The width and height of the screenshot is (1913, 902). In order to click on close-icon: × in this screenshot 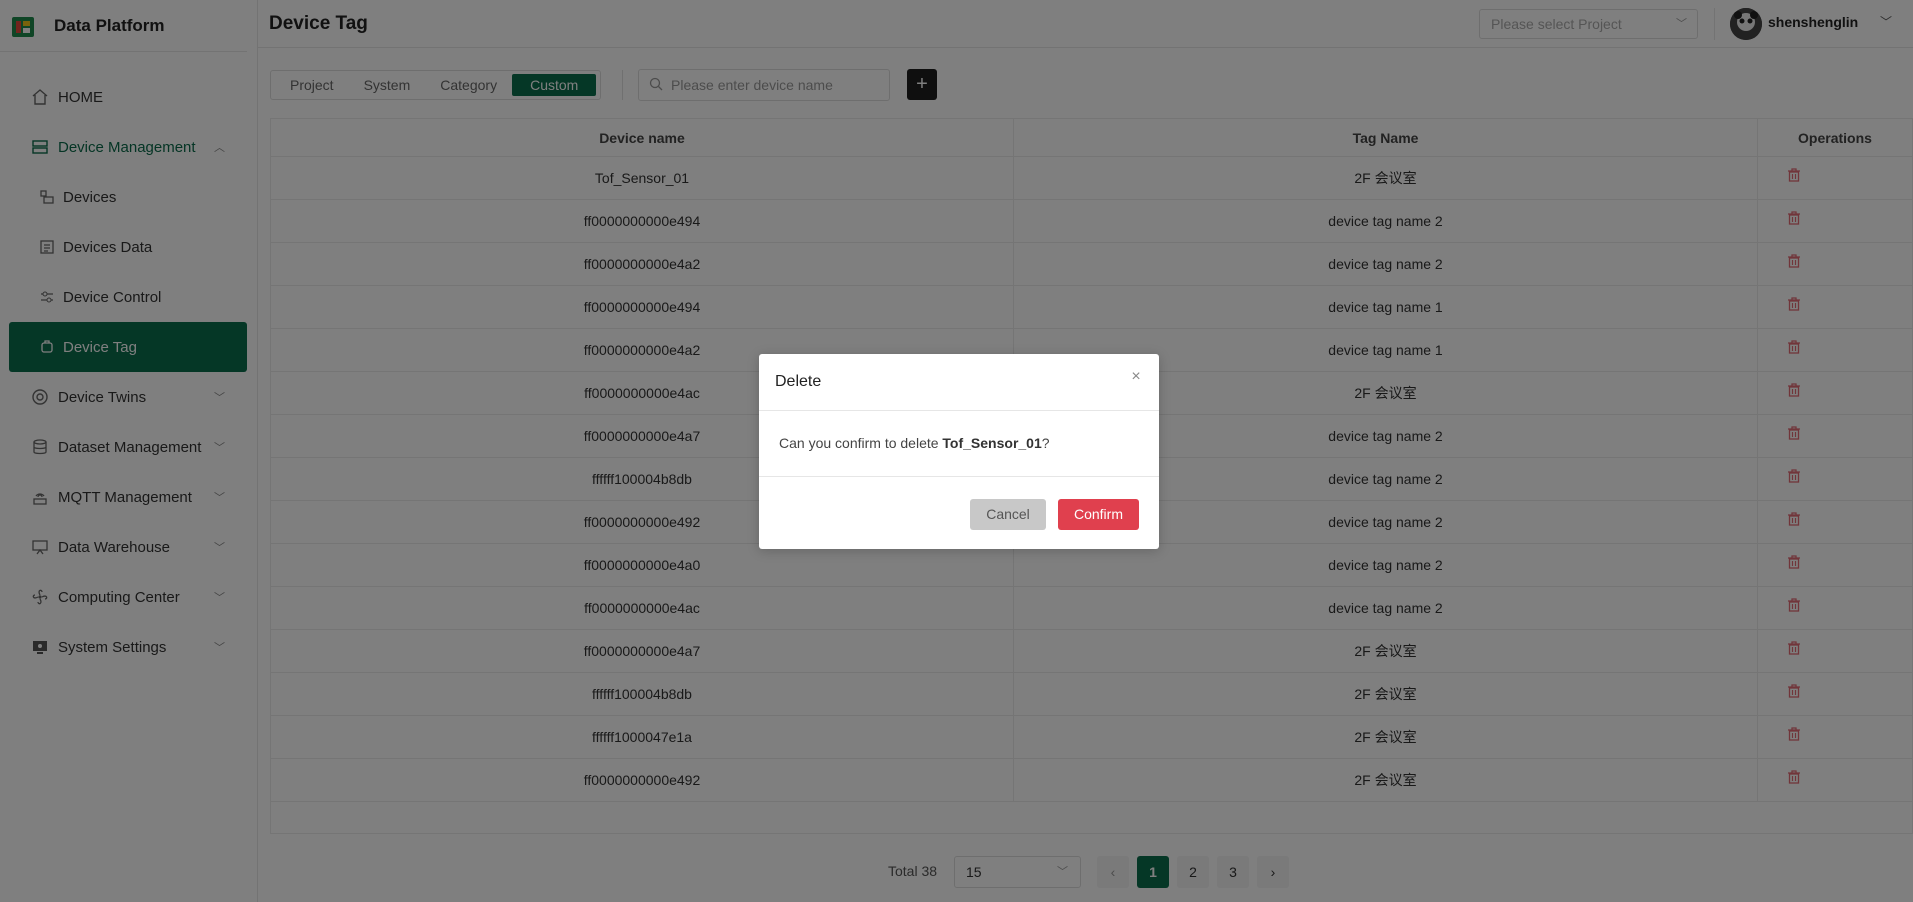, I will do `click(1136, 377)`.